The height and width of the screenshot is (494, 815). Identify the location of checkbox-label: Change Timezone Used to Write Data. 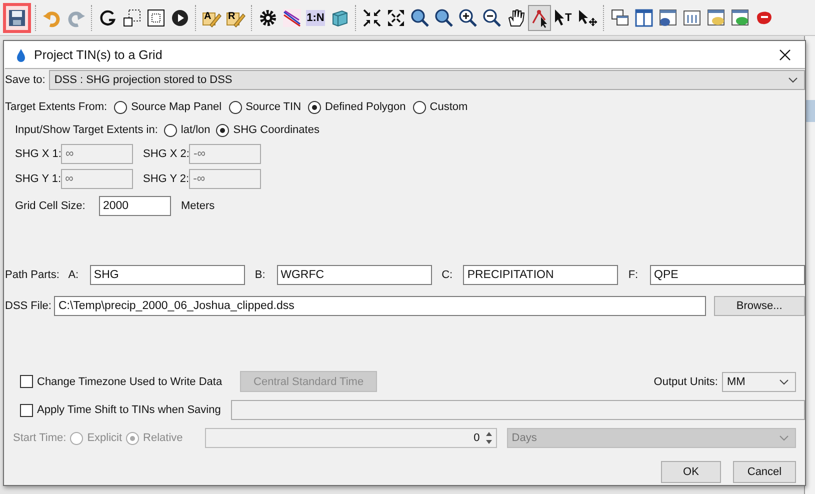
(129, 382).